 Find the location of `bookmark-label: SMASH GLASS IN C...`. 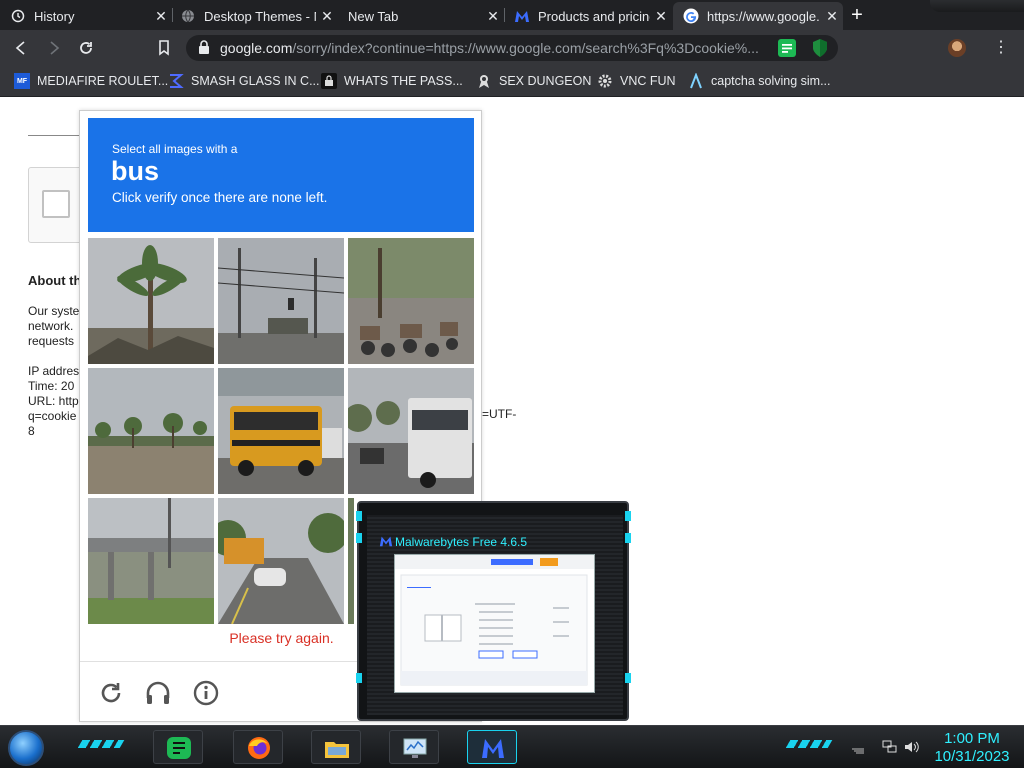

bookmark-label: SMASH GLASS IN C... is located at coordinates (255, 81).